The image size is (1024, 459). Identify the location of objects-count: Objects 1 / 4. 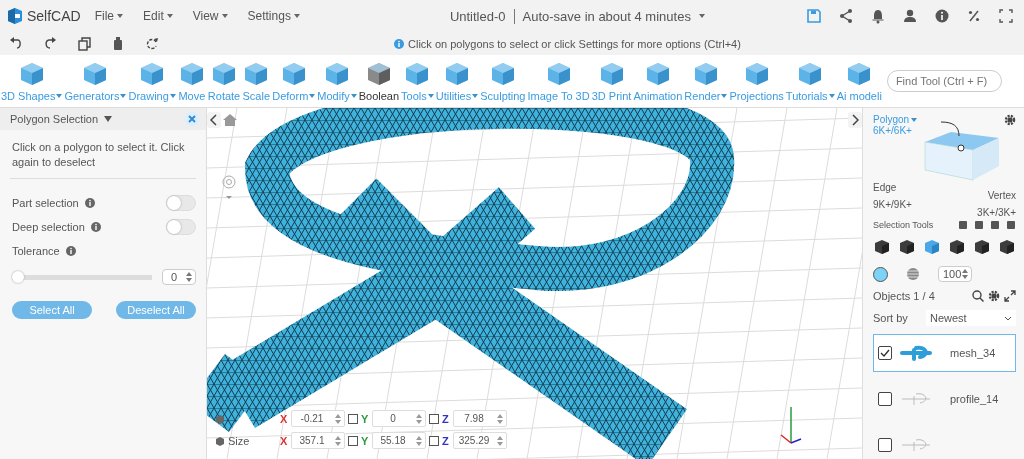
(904, 296).